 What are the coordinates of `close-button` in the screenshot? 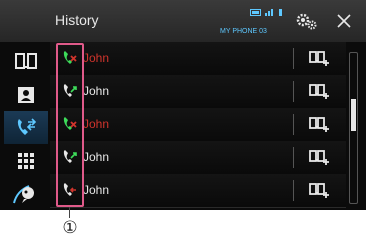 It's located at (344, 21).